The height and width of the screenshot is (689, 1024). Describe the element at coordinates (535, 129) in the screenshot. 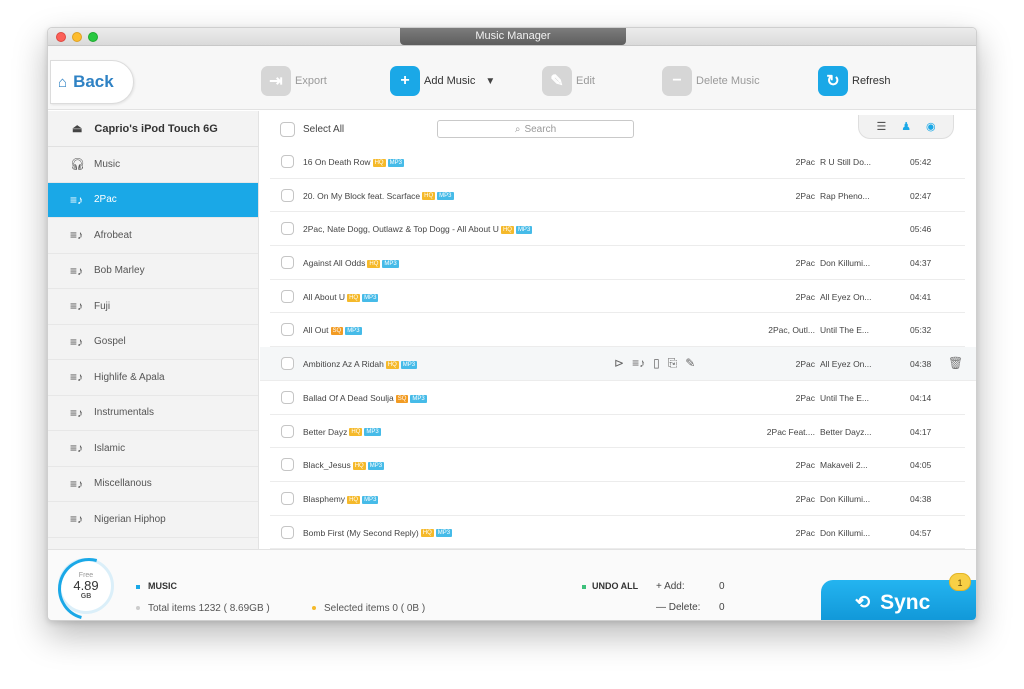

I see `search-input: ⌕ Search` at that location.